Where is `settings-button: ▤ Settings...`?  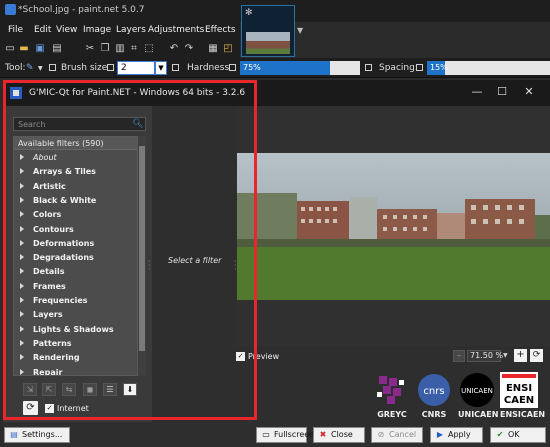 settings-button: ▤ Settings... is located at coordinates (37, 435).